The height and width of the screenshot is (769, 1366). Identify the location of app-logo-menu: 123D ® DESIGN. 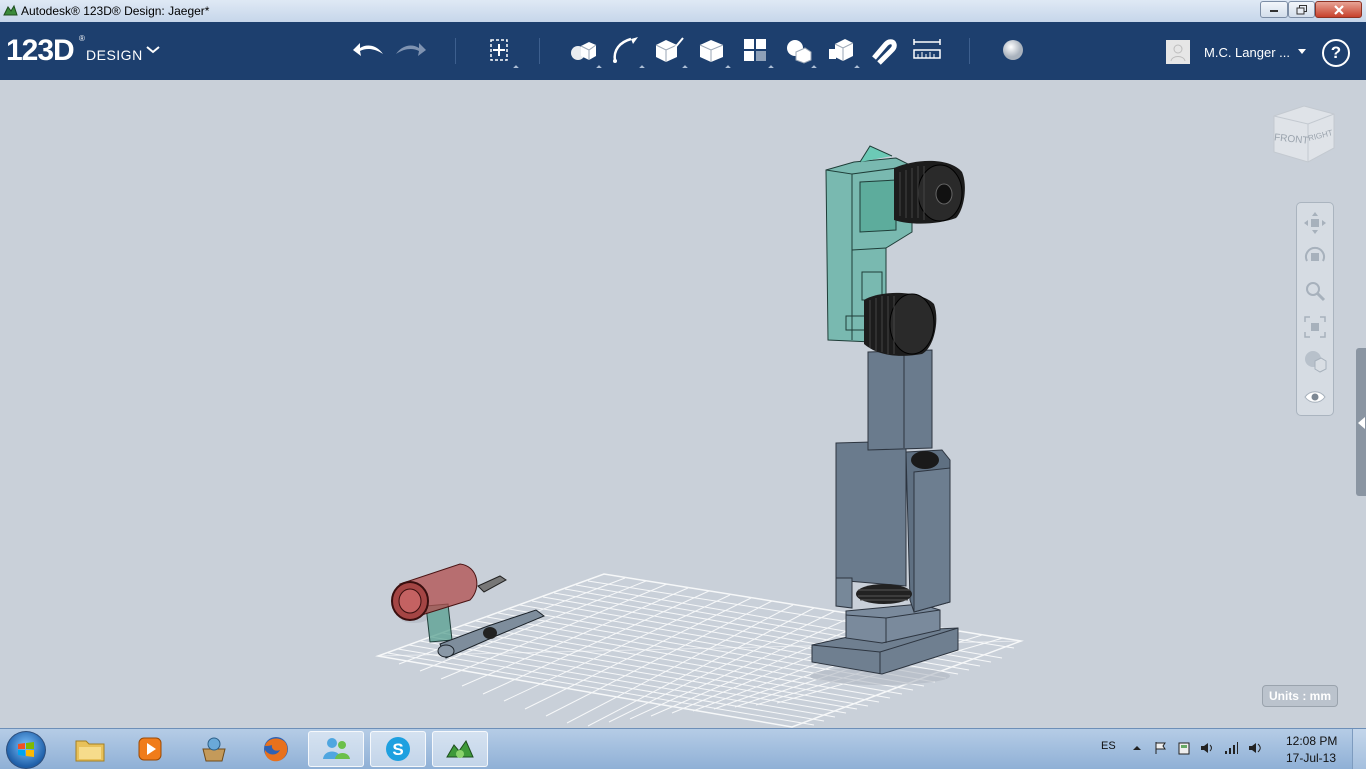
(74, 51).